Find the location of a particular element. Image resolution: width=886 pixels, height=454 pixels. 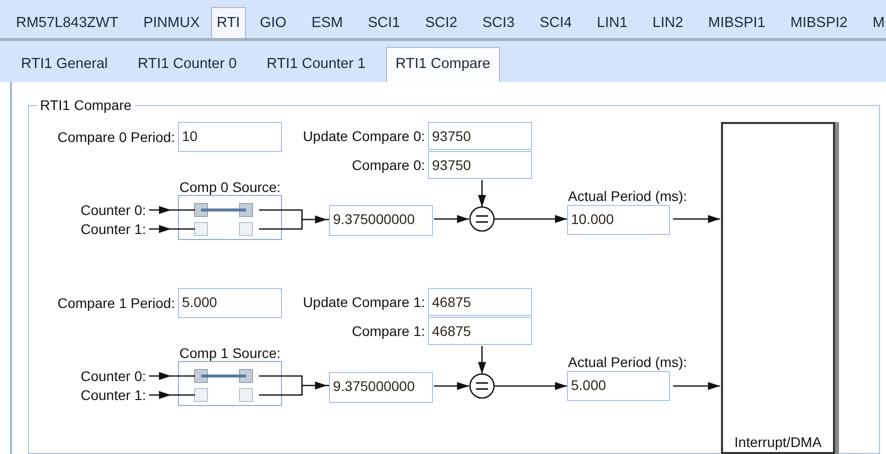

field-label: Compare 0: is located at coordinates (387, 165).